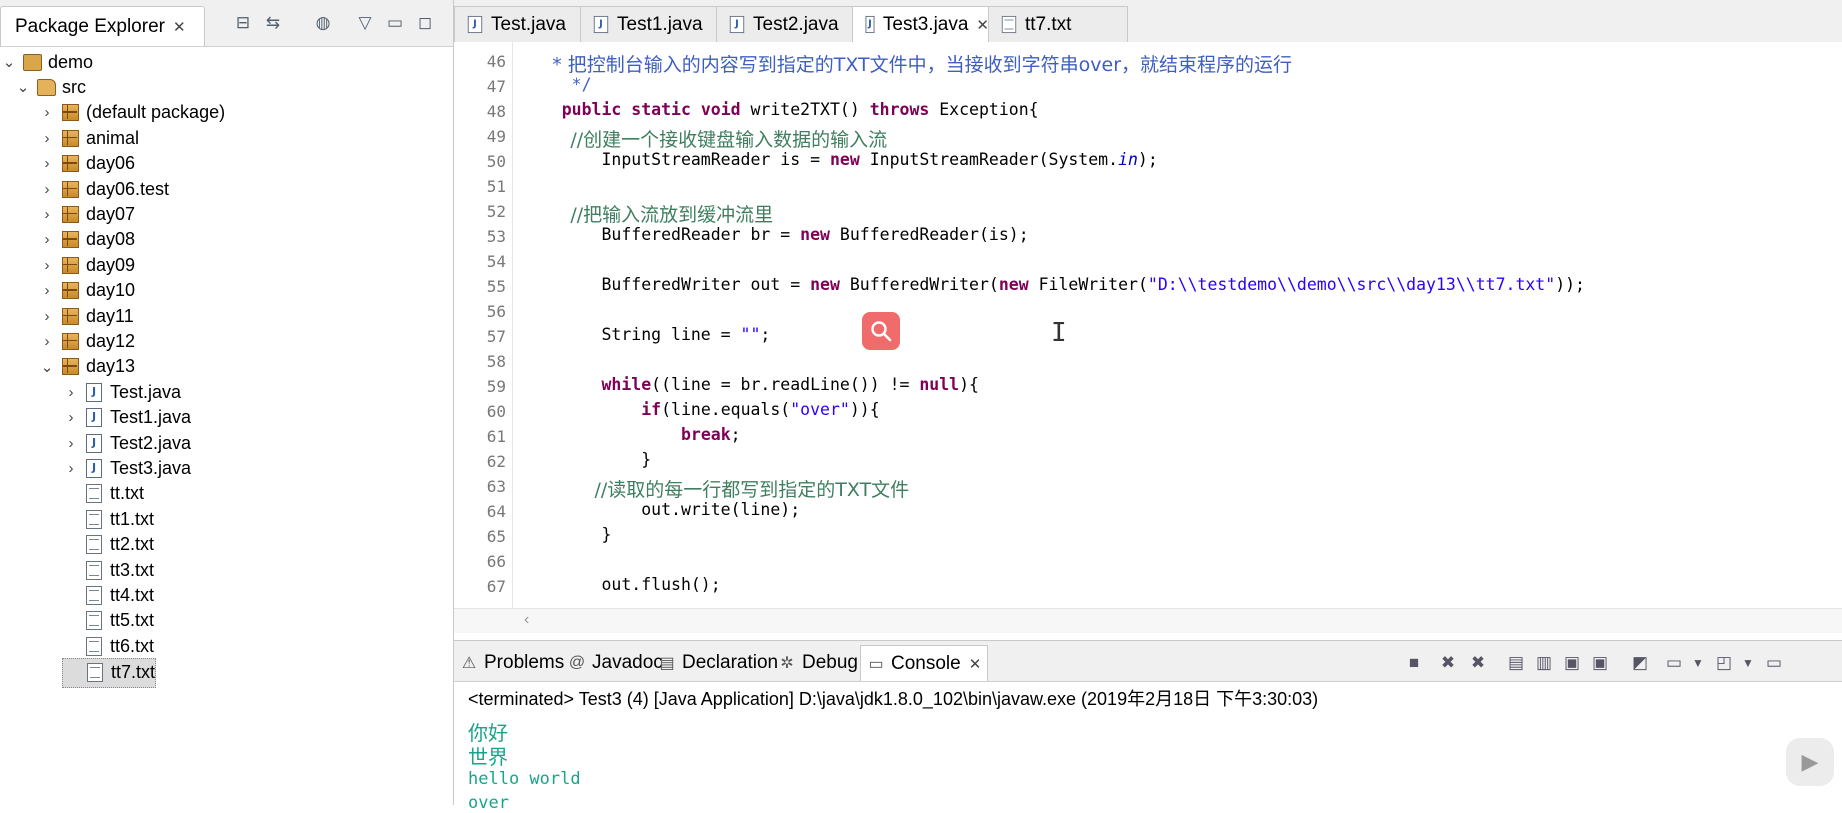 Image resolution: width=1842 pixels, height=813 pixels. Describe the element at coordinates (1516, 663) in the screenshot. I see `clear-console-icon: ▤` at that location.